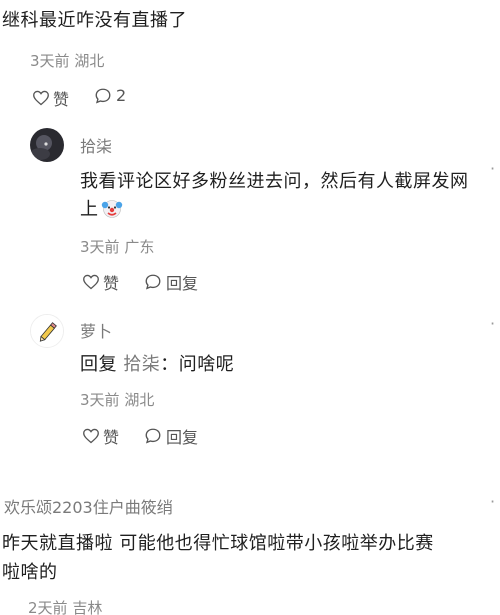  What do you see at coordinates (197, 364) in the screenshot?
I see `reply2-body: ：问啥呢` at bounding box center [197, 364].